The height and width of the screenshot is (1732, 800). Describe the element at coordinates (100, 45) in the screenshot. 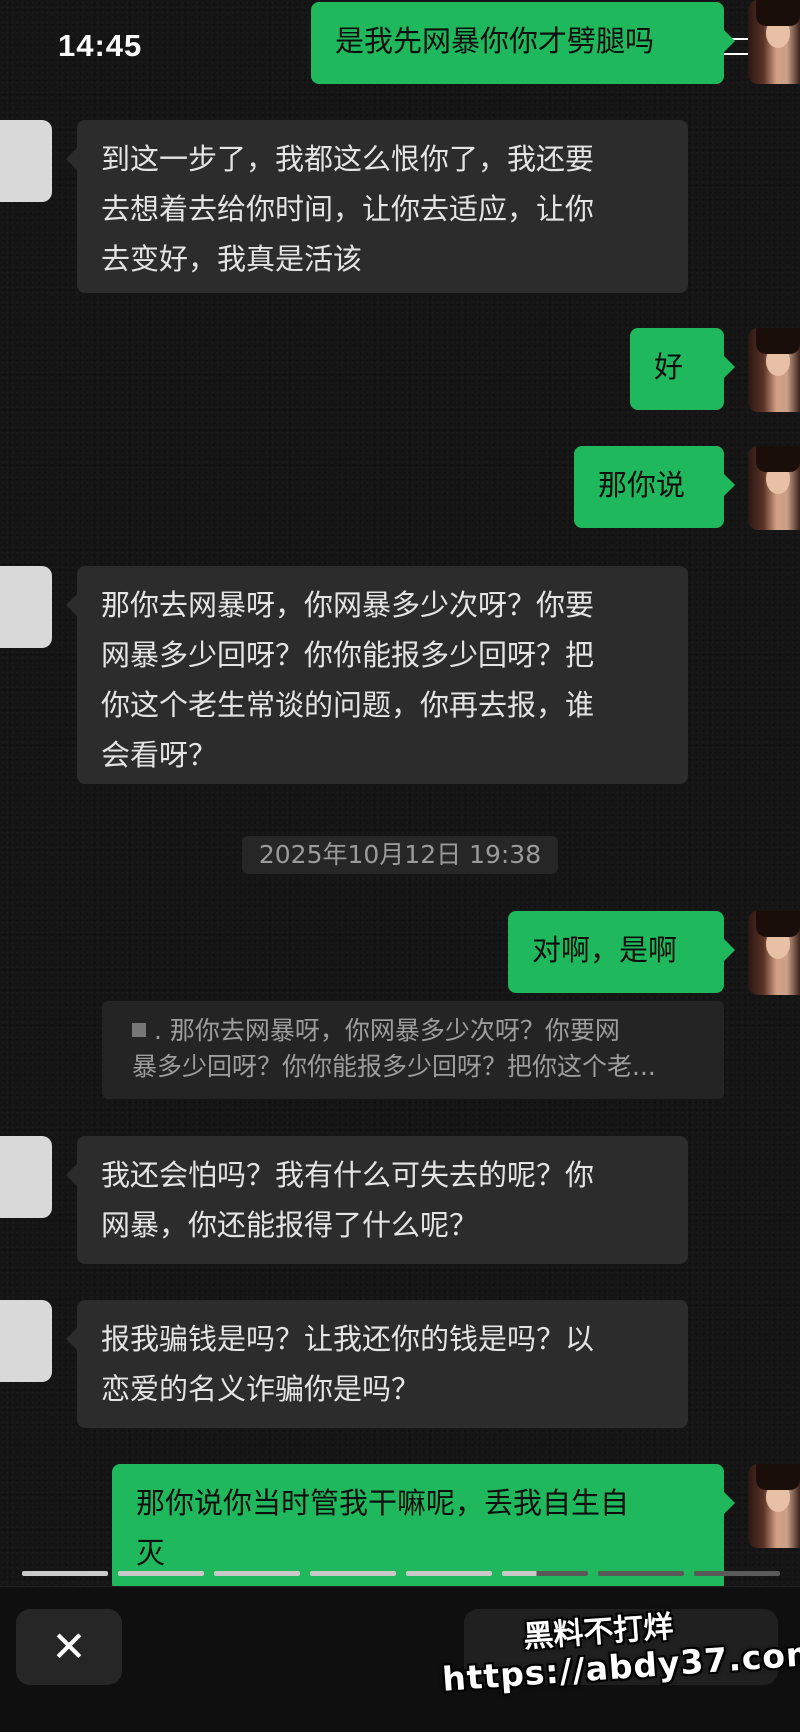

I see `status-time: 14:45` at that location.